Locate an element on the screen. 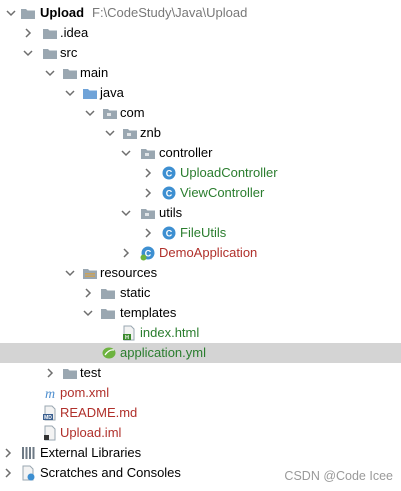  tree-row-readme-md: MD README.md is located at coordinates (200, 413).